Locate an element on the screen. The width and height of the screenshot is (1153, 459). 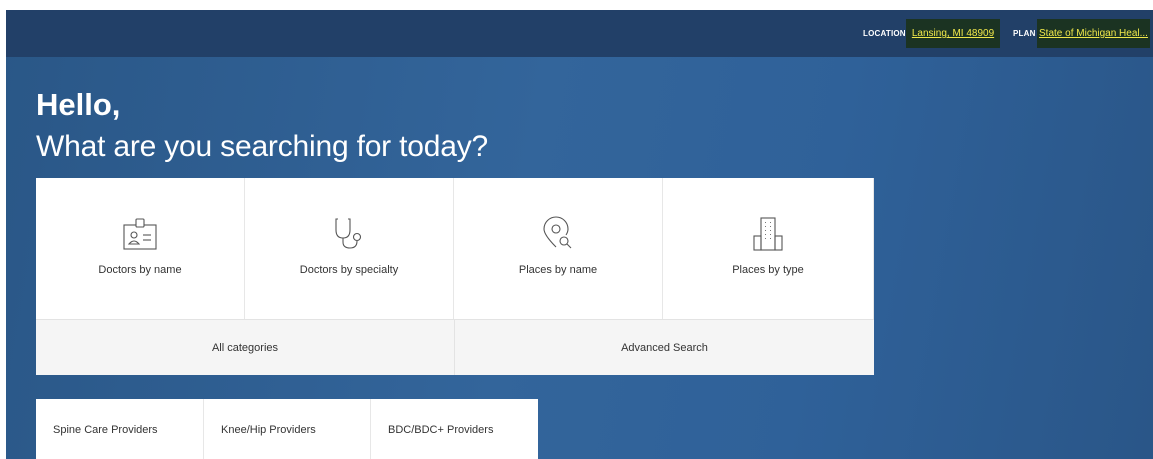
secondary-actions: All categories Advanced Search is located at coordinates (455, 347).